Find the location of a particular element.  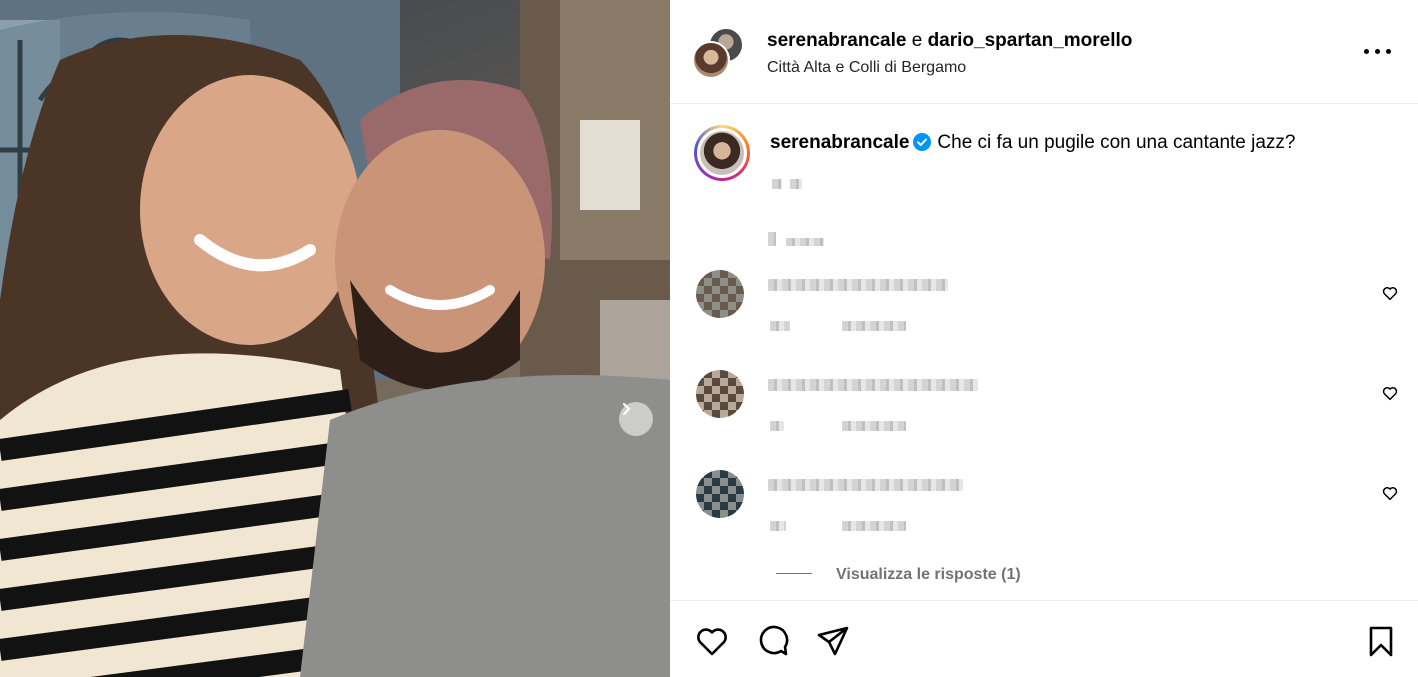

heart-icon is located at coordinates (712, 641).